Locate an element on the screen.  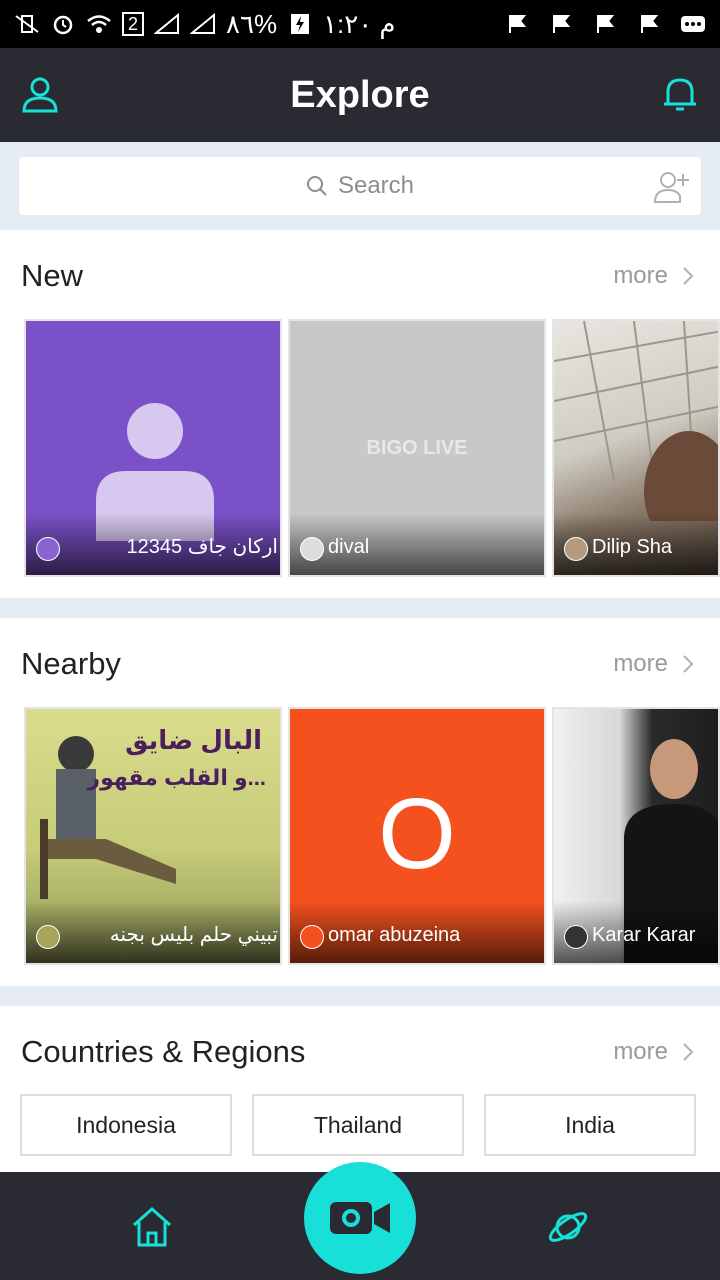
page-title: Explore is located at coordinates (360, 94).